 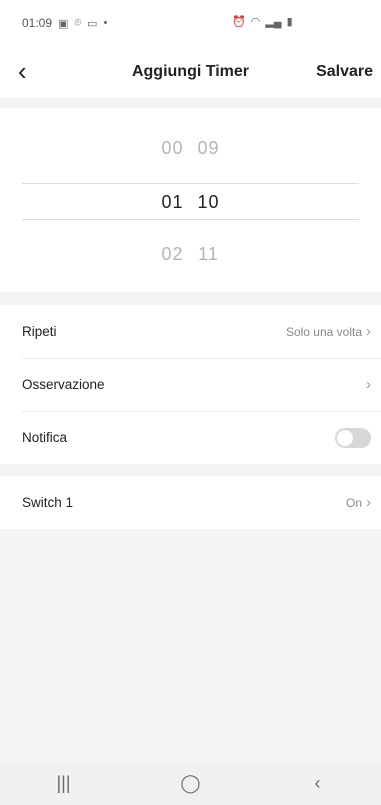 What do you see at coordinates (37, 23) in the screenshot?
I see `status-time: 01:09` at bounding box center [37, 23].